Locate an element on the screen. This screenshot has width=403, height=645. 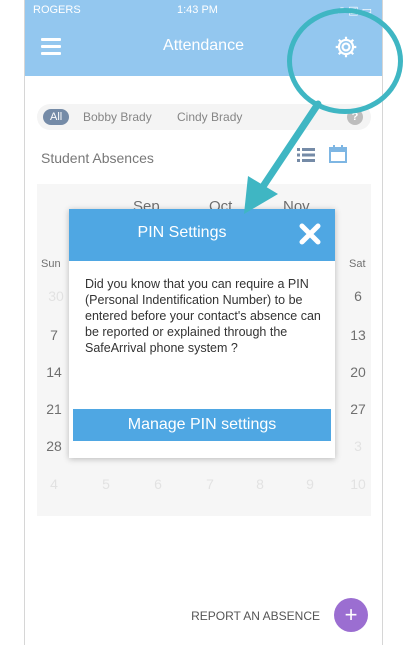
callout-ring is located at coordinates (345, 61).